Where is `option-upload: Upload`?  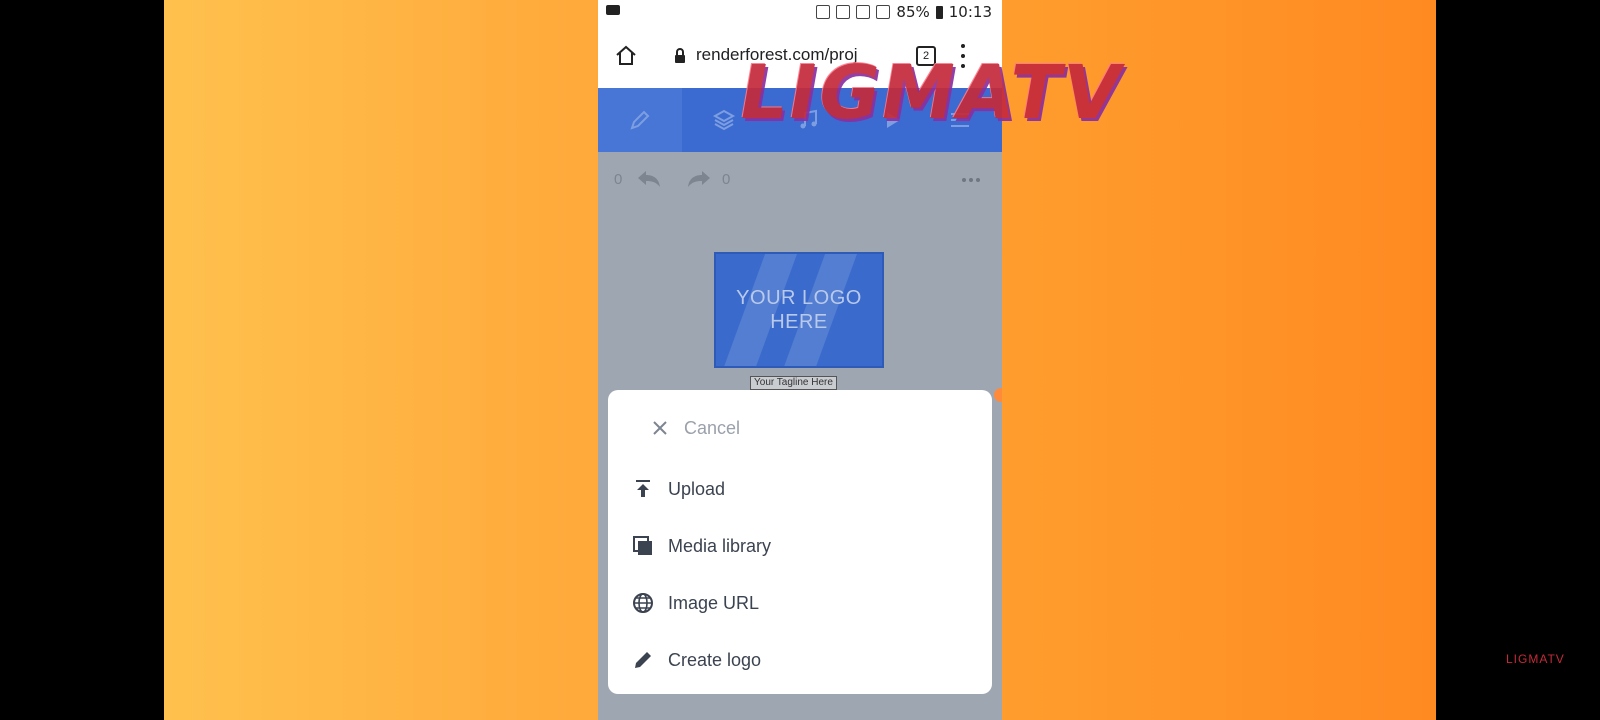
option-upload: Upload is located at coordinates (800, 490).